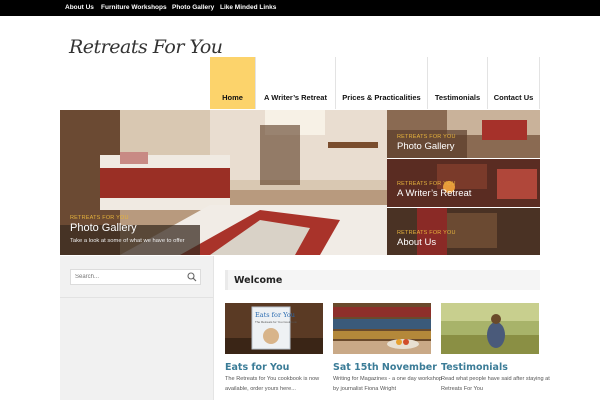 The height and width of the screenshot is (400, 600). Describe the element at coordinates (382, 280) in the screenshot. I see `welcome-header: Welcome` at that location.